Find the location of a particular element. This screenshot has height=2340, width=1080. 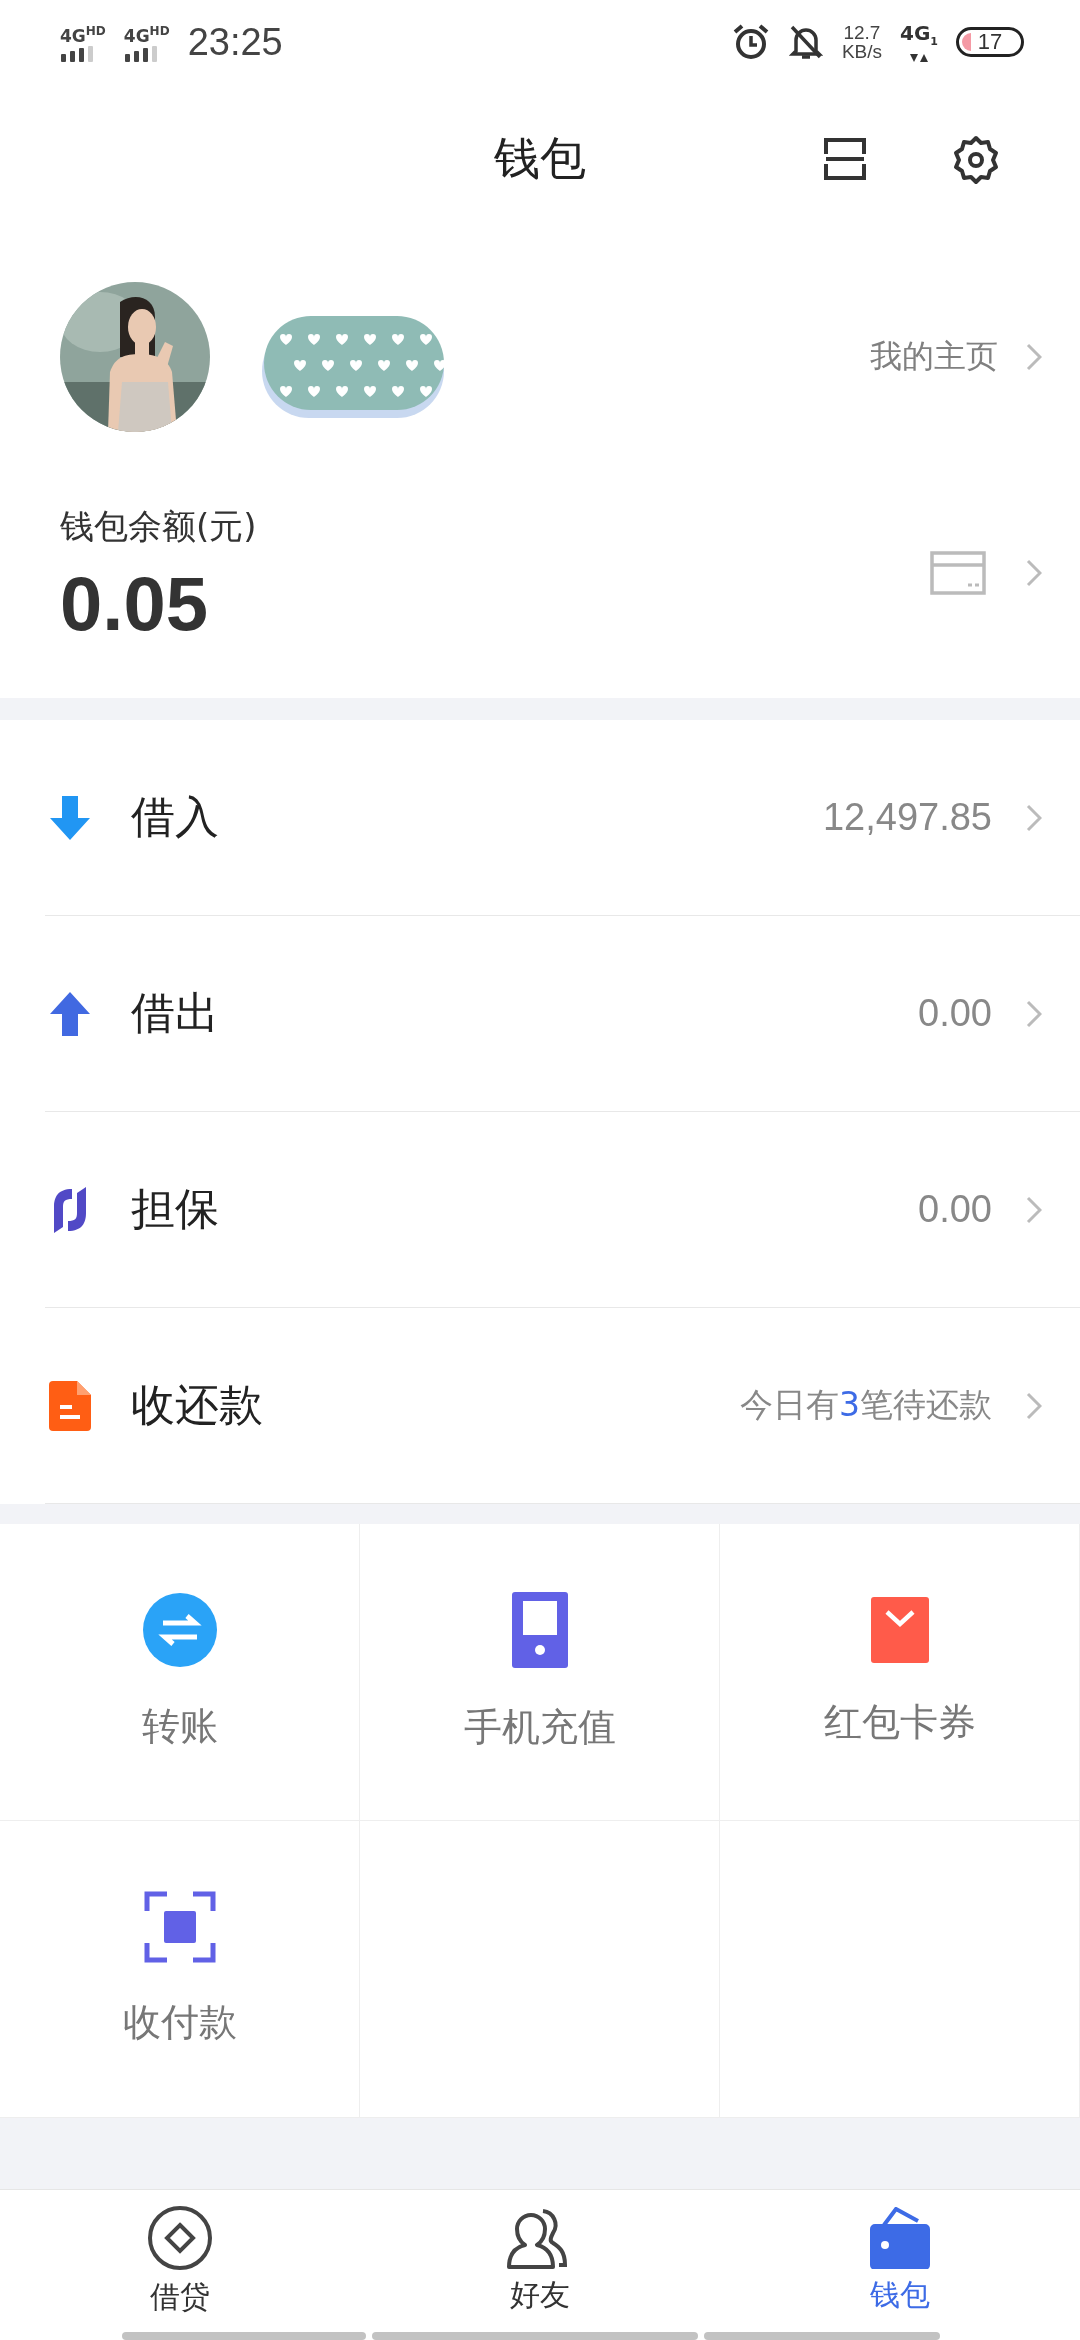

balance-amount: 0.05 is located at coordinates (134, 604).